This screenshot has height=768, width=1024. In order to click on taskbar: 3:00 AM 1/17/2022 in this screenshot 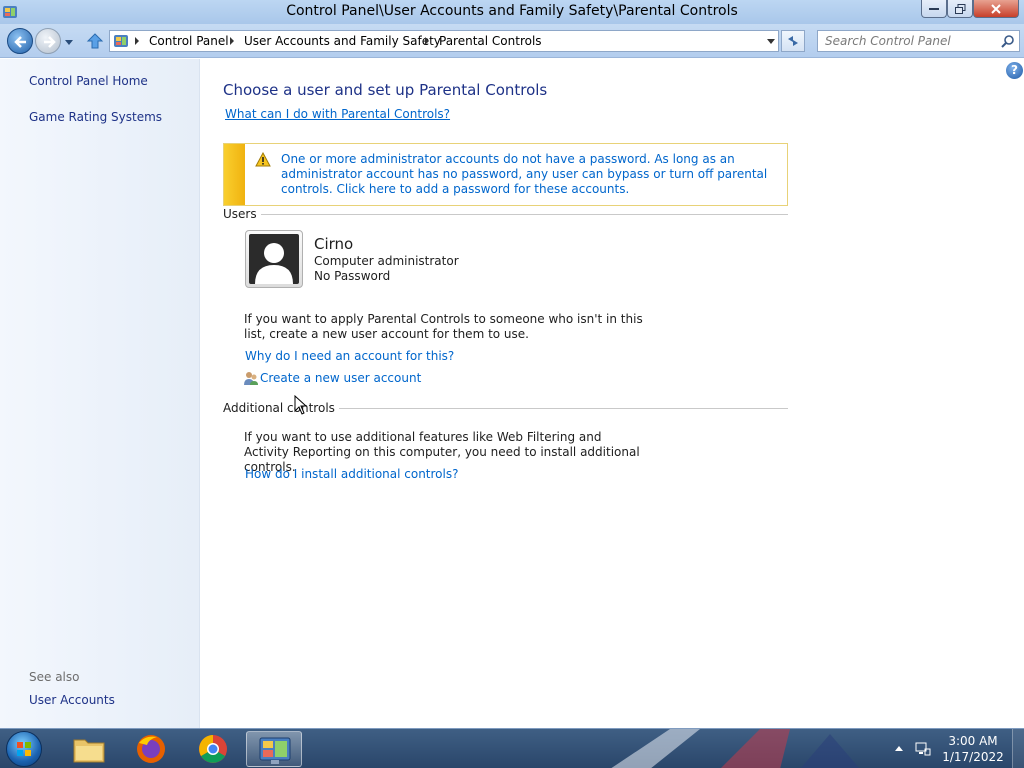, I will do `click(512, 748)`.